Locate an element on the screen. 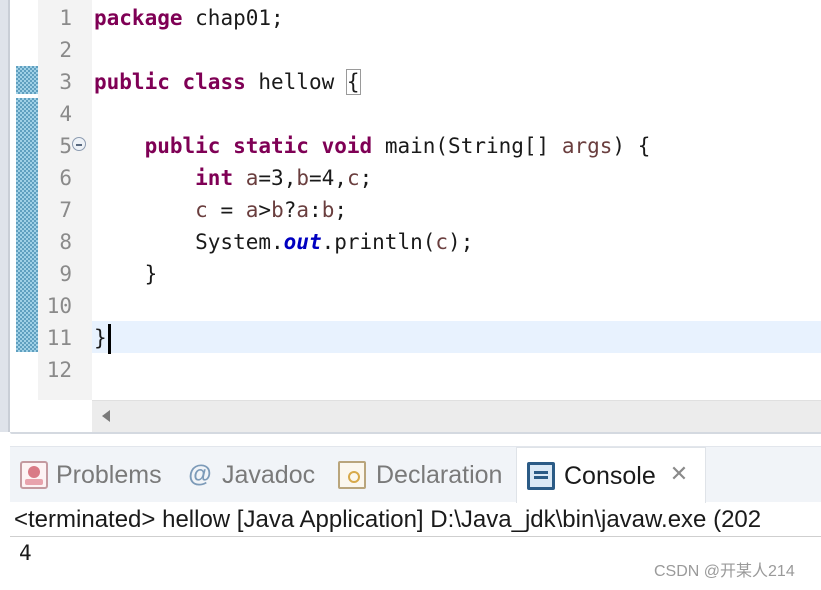 Image resolution: width=821 pixels, height=590 pixels. declaration-icon is located at coordinates (352, 475).